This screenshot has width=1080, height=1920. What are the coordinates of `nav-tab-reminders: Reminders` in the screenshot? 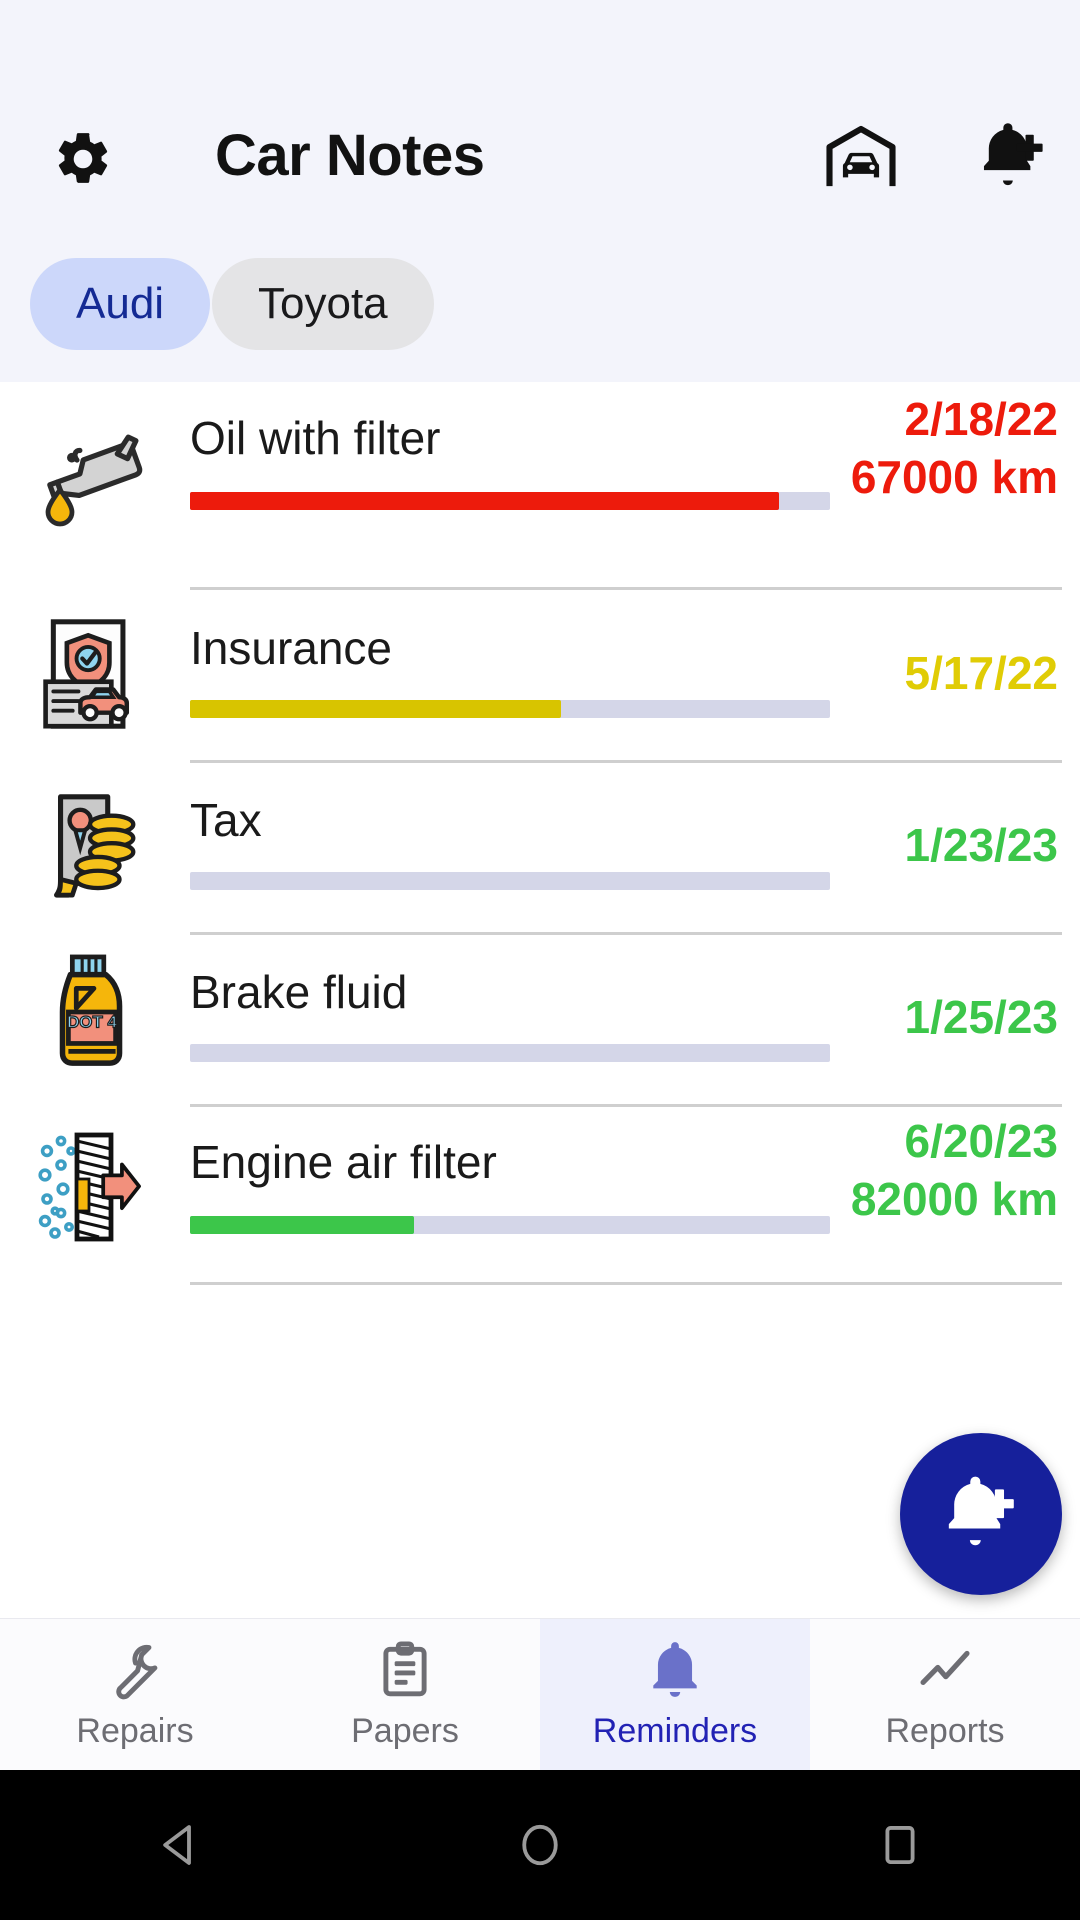 It's located at (675, 1694).